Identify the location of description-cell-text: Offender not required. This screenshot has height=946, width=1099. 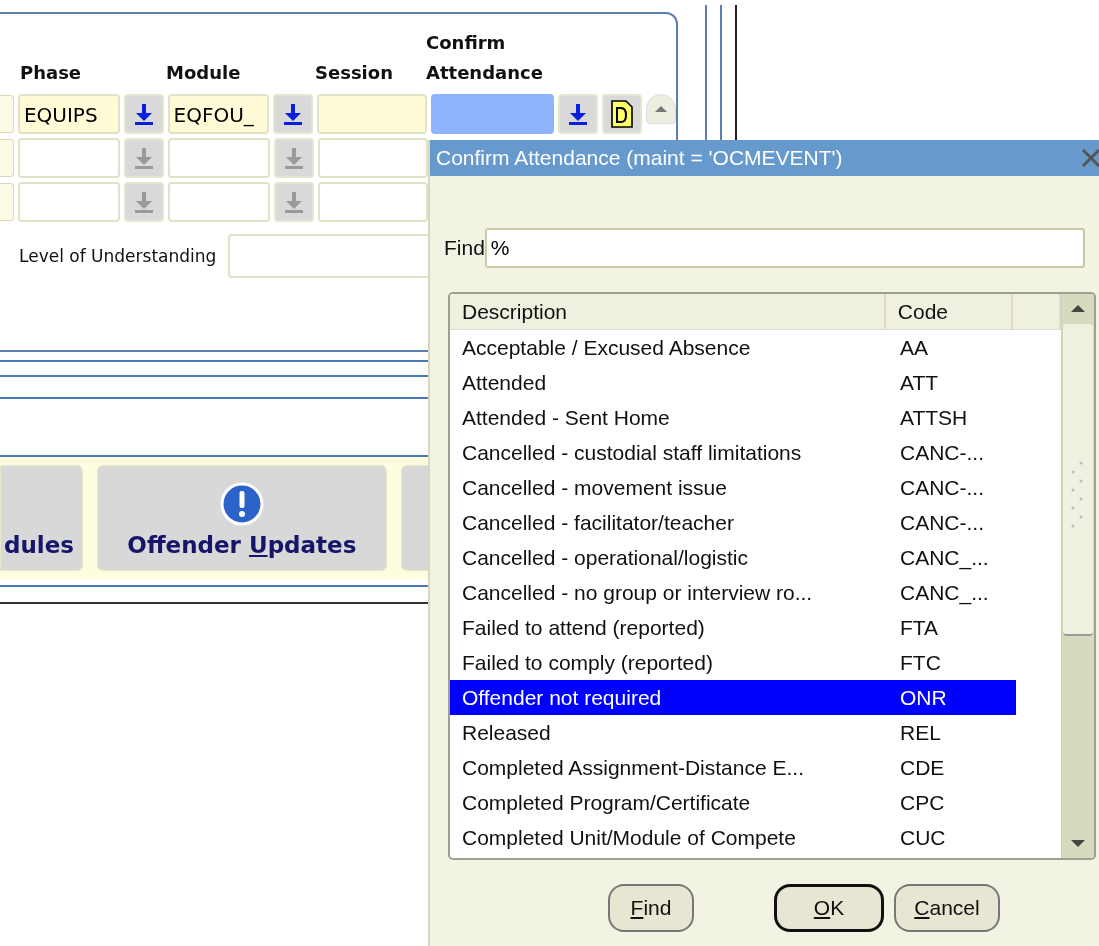
(562, 697).